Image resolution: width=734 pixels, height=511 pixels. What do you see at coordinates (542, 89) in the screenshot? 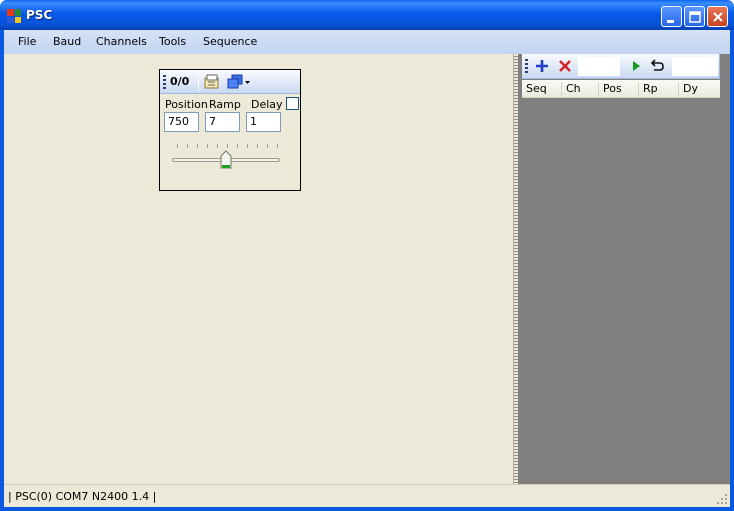
I see `column-seq: Seq` at bounding box center [542, 89].